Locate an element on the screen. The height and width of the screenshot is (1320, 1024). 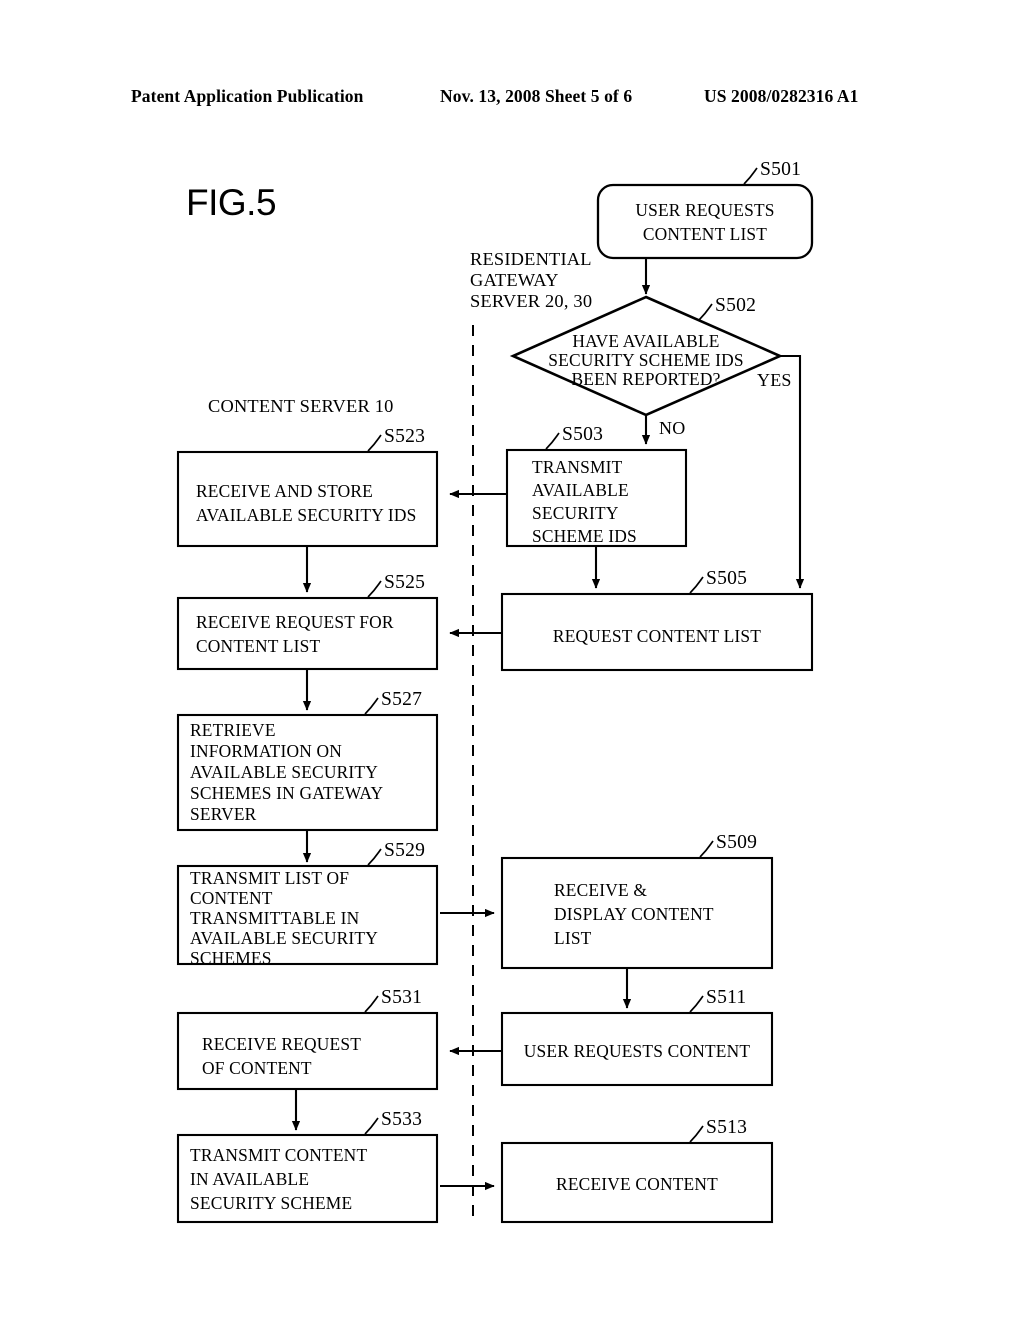
node-S527-line-1: INFORMATION ON is located at coordinates (266, 751).